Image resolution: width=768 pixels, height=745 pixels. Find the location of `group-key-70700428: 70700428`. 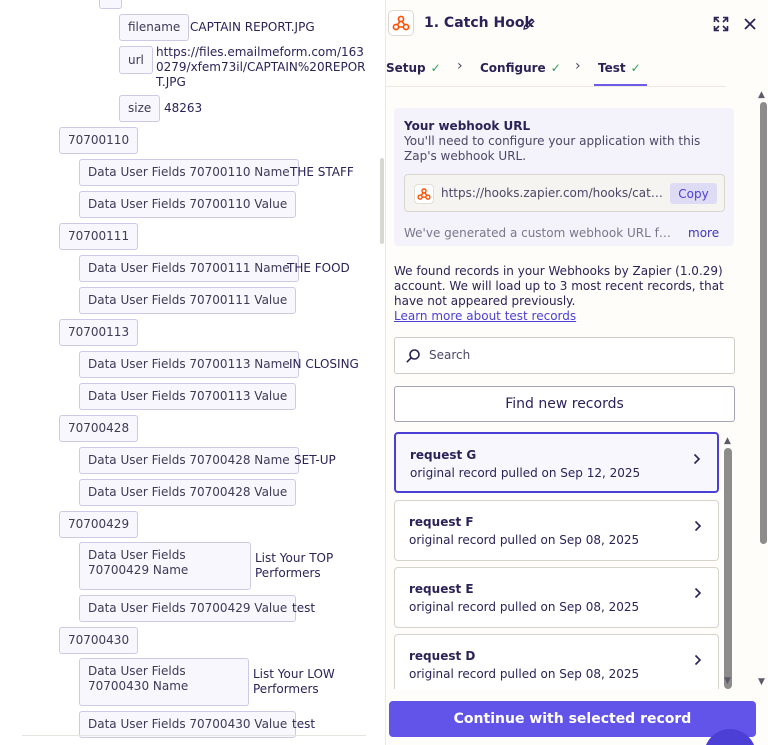

group-key-70700428: 70700428 is located at coordinates (99, 428).